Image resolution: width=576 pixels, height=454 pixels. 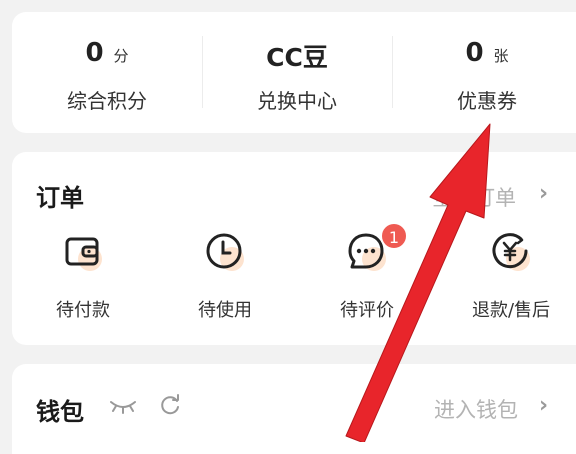 I want to click on coupon-stat: 0张 优惠券, so click(x=484, y=72).